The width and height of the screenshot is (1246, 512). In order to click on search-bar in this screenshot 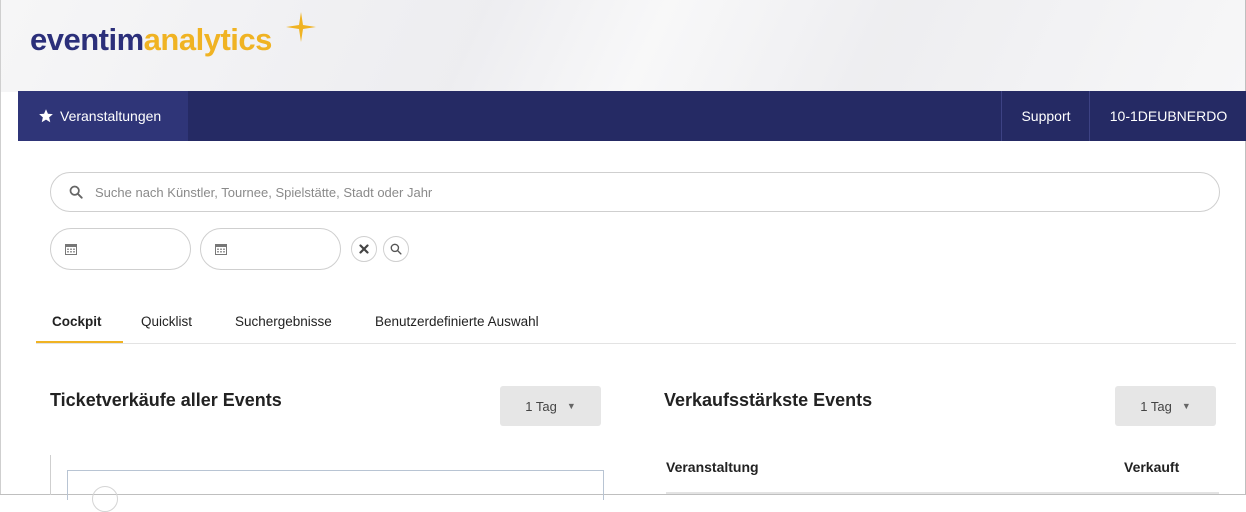, I will do `click(635, 192)`.